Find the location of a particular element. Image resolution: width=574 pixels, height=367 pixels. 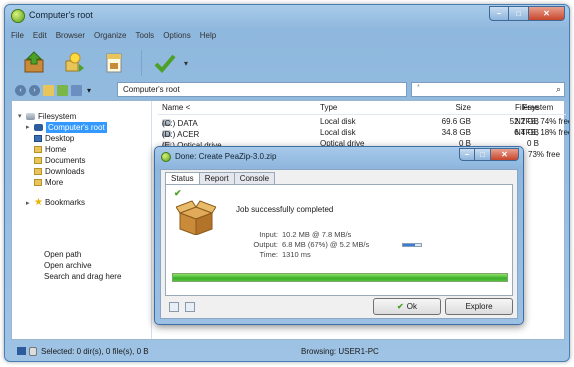

search-icon: ⌕ is located at coordinates (558, 89).